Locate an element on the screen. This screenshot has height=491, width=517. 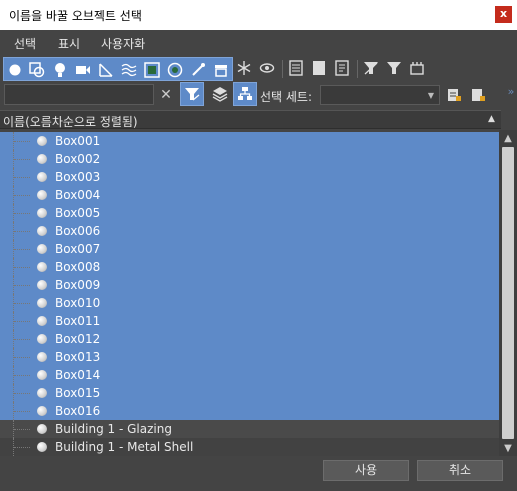
filter-icon is located at coordinates (394, 68).